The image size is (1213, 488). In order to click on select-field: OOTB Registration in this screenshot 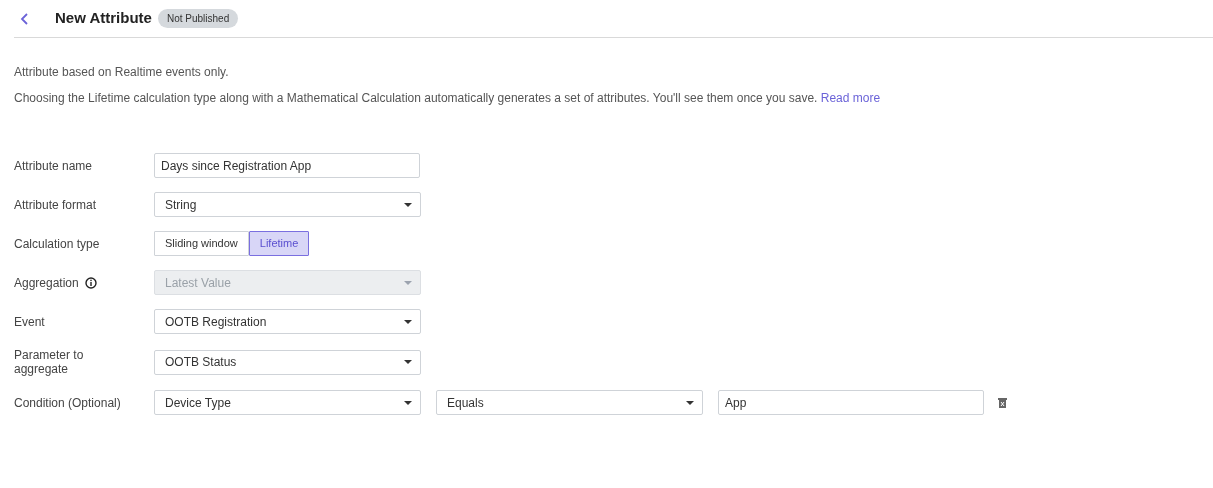, I will do `click(287, 321)`.